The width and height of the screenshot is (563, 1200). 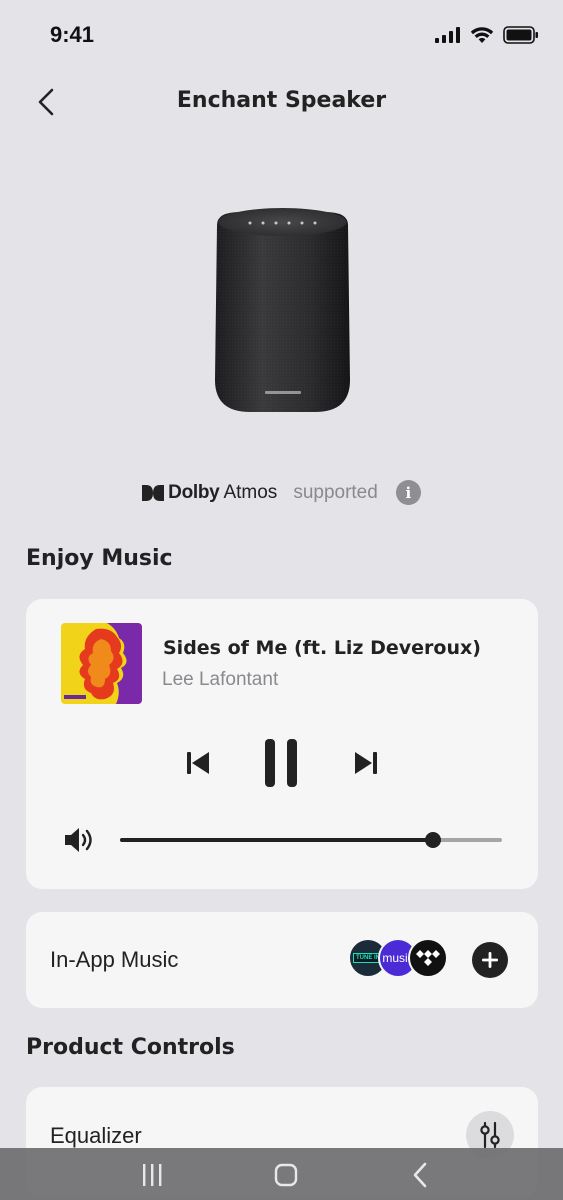 I want to click on track-artist: Lee Lafontant, so click(x=220, y=680).